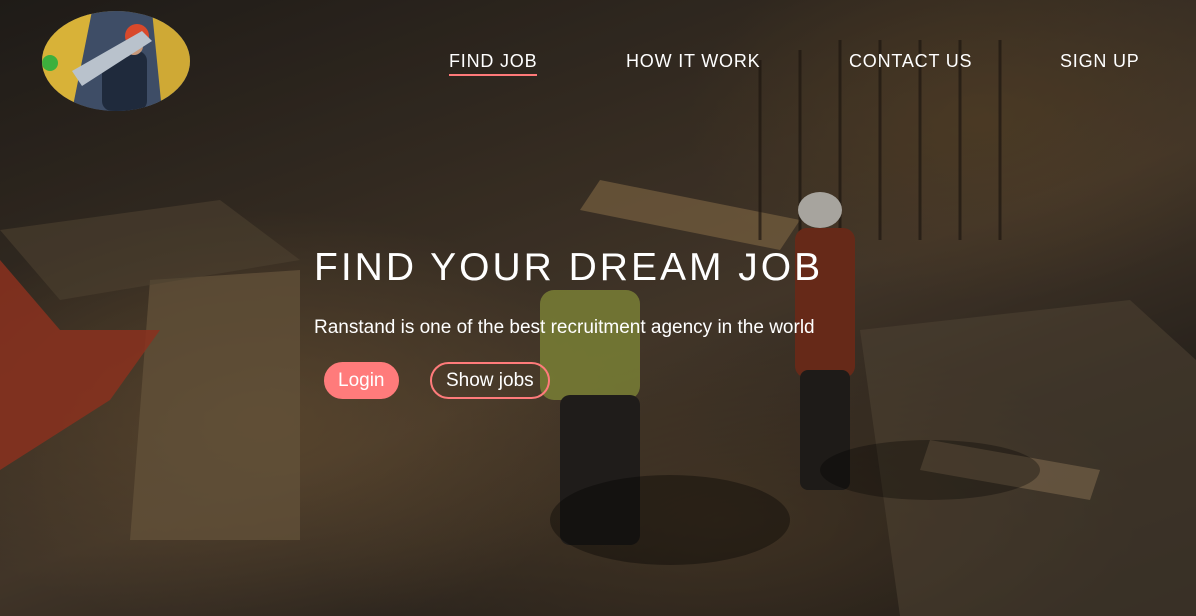  I want to click on hero-title: FIND YOUR DREAM JOB, so click(569, 267).